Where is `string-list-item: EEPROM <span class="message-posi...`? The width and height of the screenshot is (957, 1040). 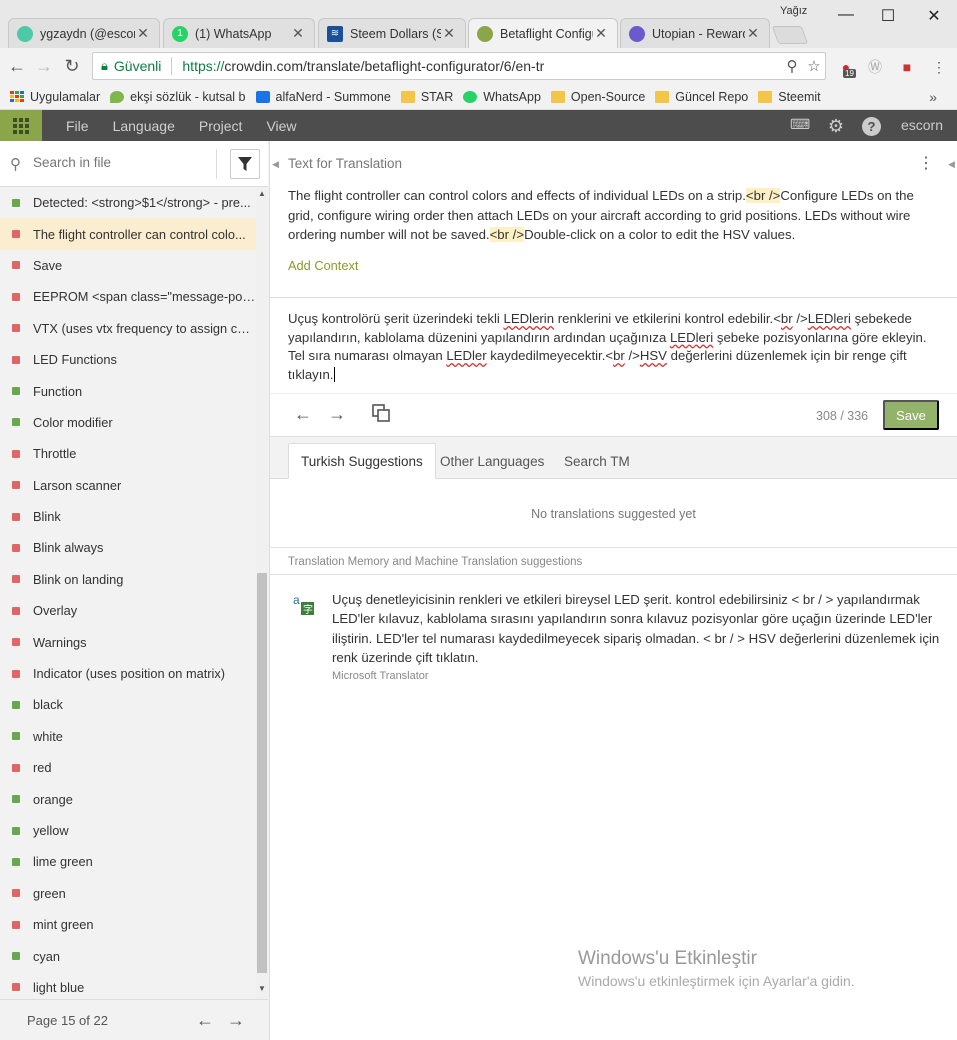
string-list-item: EEPROM <span class="message-posi... is located at coordinates (128, 296).